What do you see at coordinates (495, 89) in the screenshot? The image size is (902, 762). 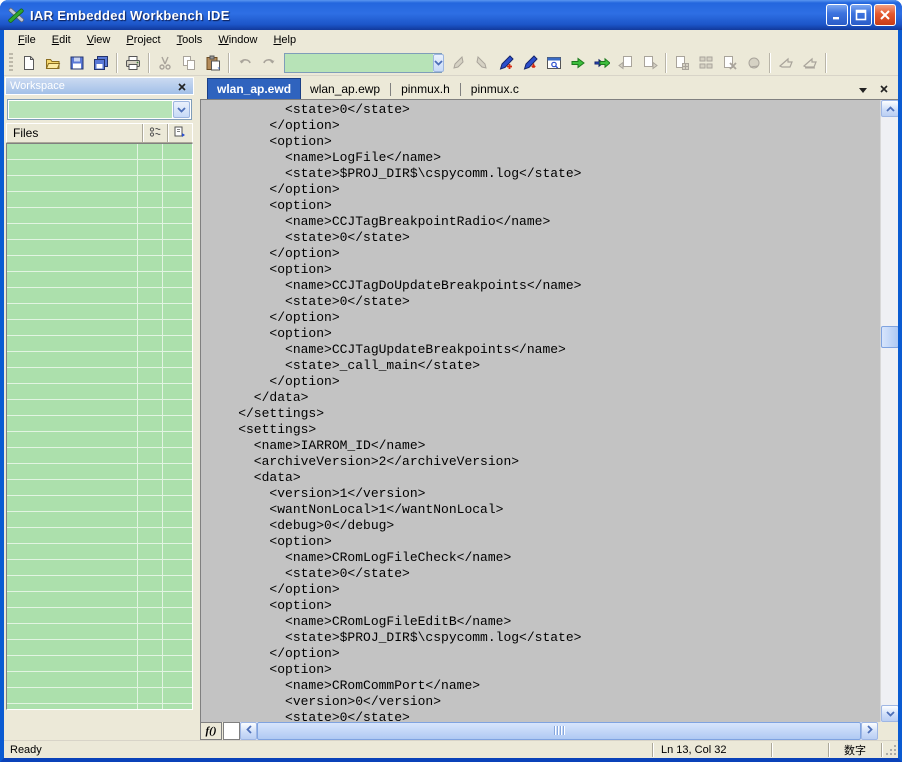 I see `tab-pinmux-c: pinmux.c` at bounding box center [495, 89].